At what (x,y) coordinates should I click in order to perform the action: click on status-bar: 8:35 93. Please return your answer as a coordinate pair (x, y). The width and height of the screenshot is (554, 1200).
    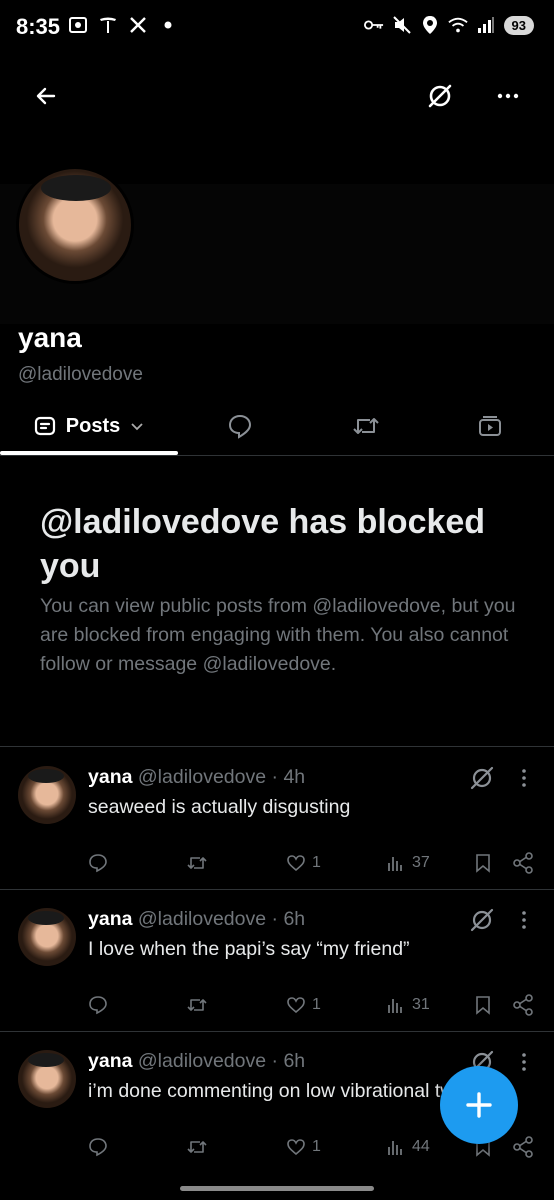
    Looking at the image, I should click on (277, 28).